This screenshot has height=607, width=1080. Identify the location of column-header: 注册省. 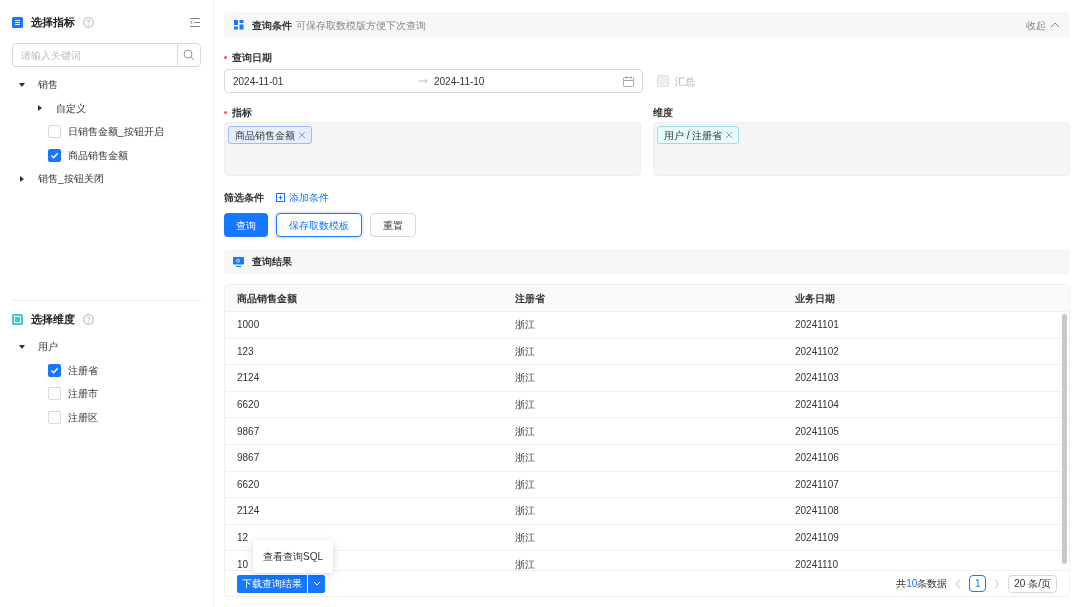
(530, 298).